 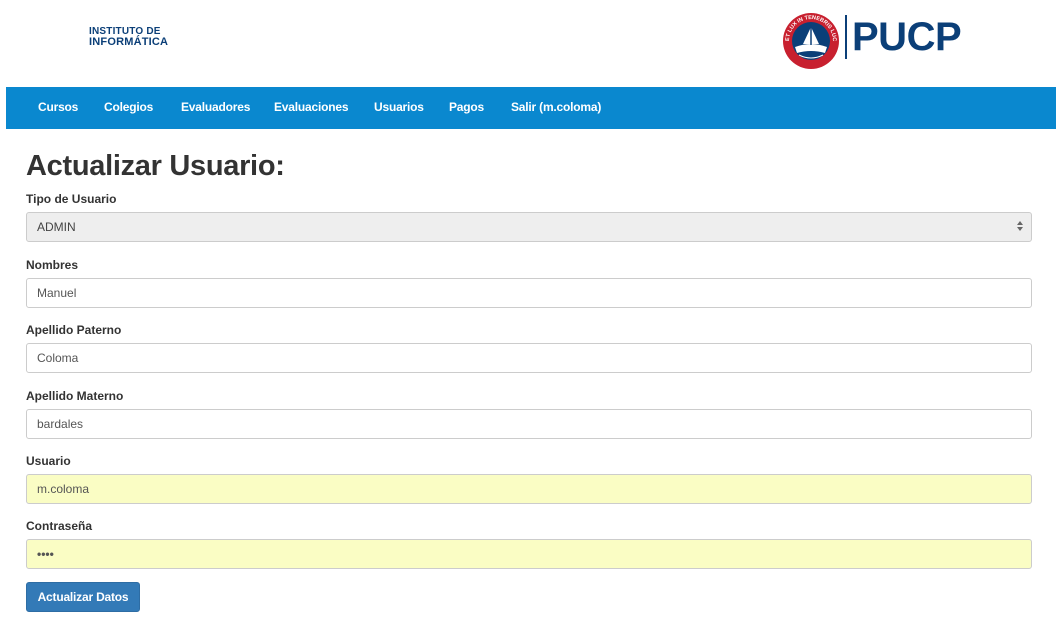 I want to click on select-arrows-icon, so click(x=1021, y=227).